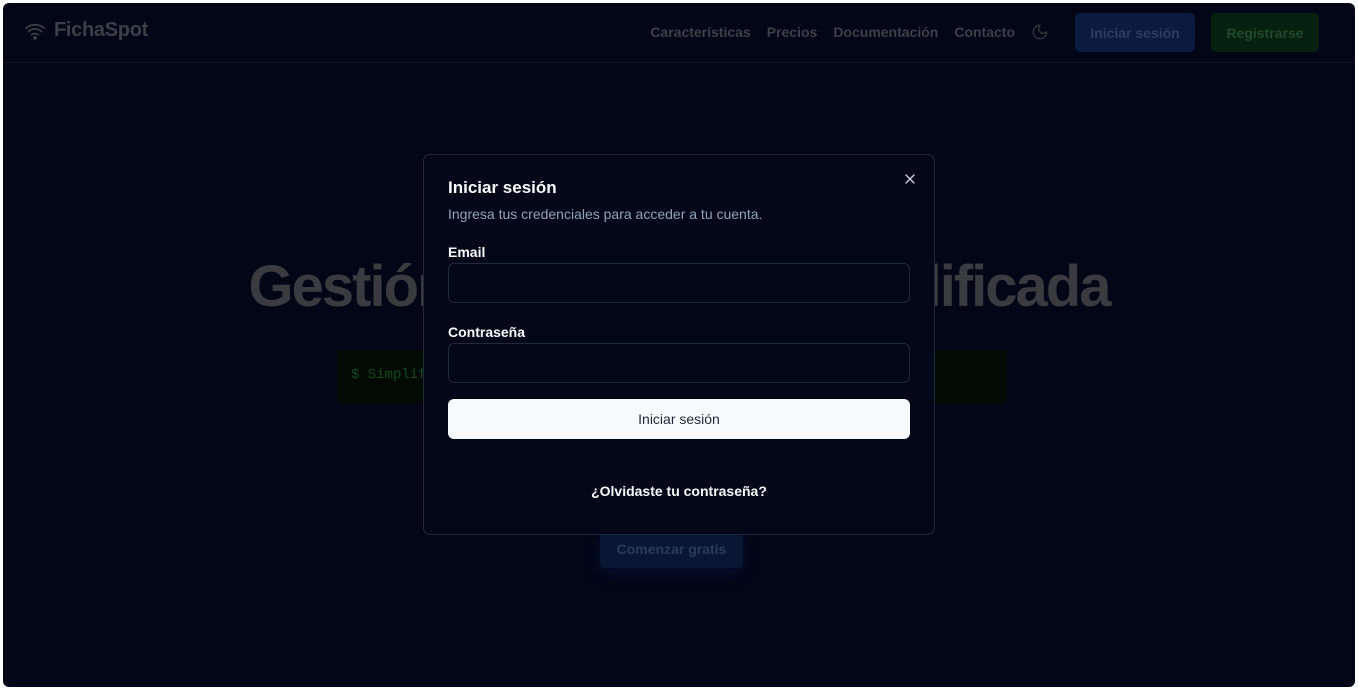 This screenshot has width=1358, height=690. Describe the element at coordinates (984, 32) in the screenshot. I see `nav-link-contacto: Contacto` at that location.